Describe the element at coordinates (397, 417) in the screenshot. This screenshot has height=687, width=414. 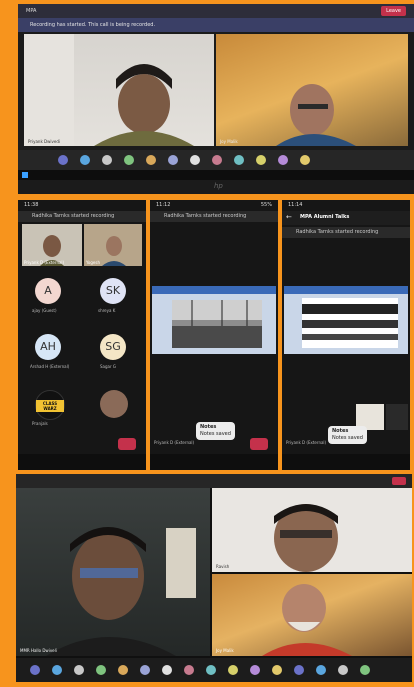
I see `video-tile` at that location.